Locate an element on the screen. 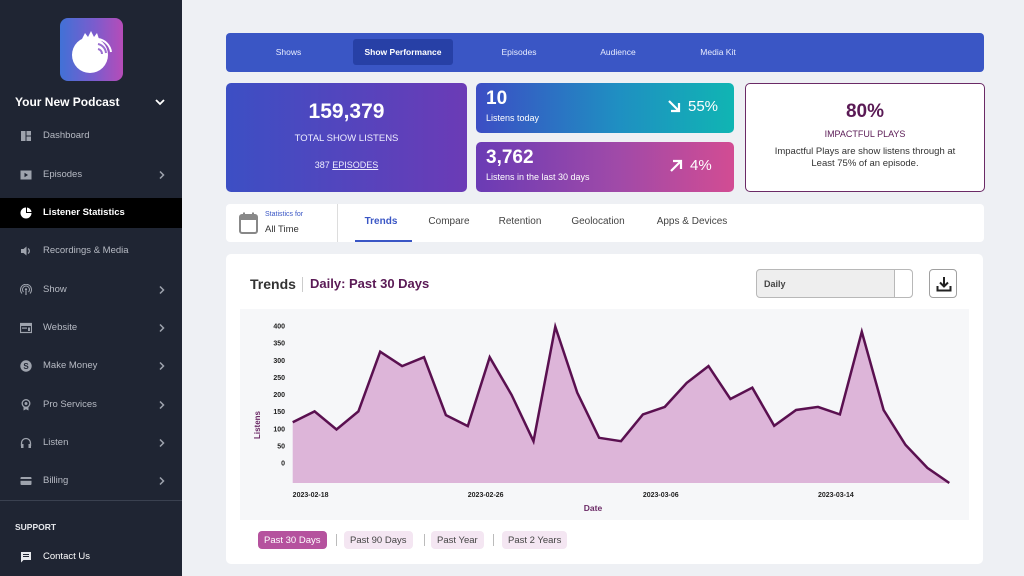 The height and width of the screenshot is (576, 1024). sidebar-item-episodes: Episodes is located at coordinates (91, 175).